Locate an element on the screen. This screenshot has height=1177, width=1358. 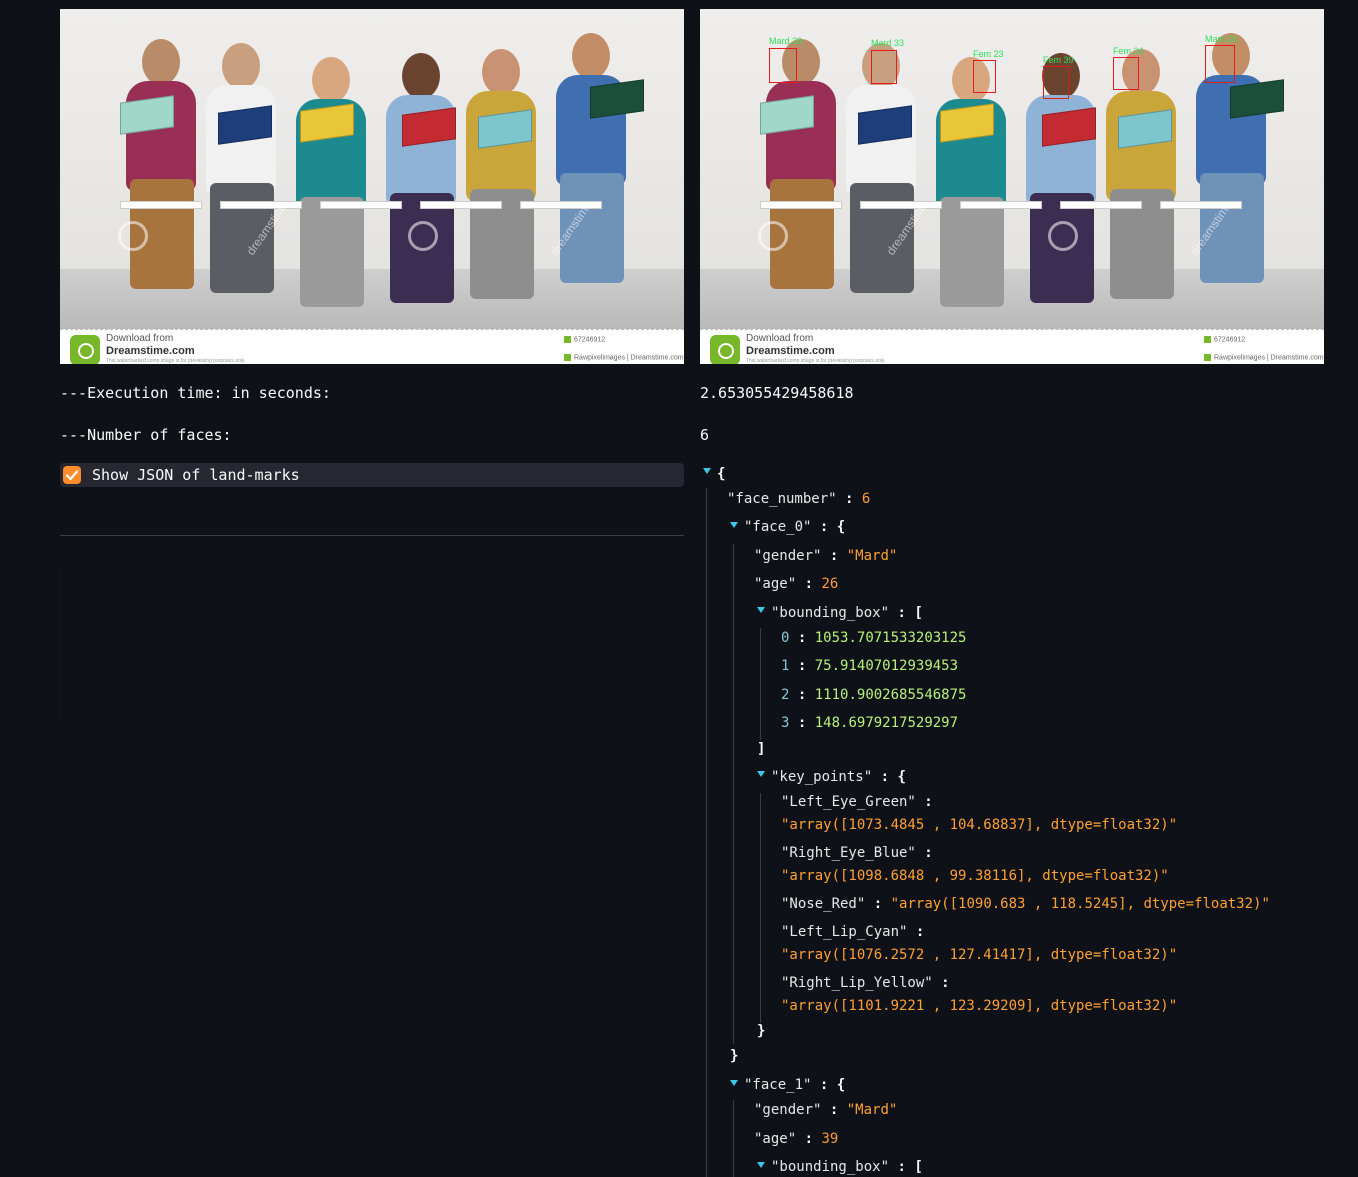
collapse-keypoints-icon is located at coordinates (761, 774).